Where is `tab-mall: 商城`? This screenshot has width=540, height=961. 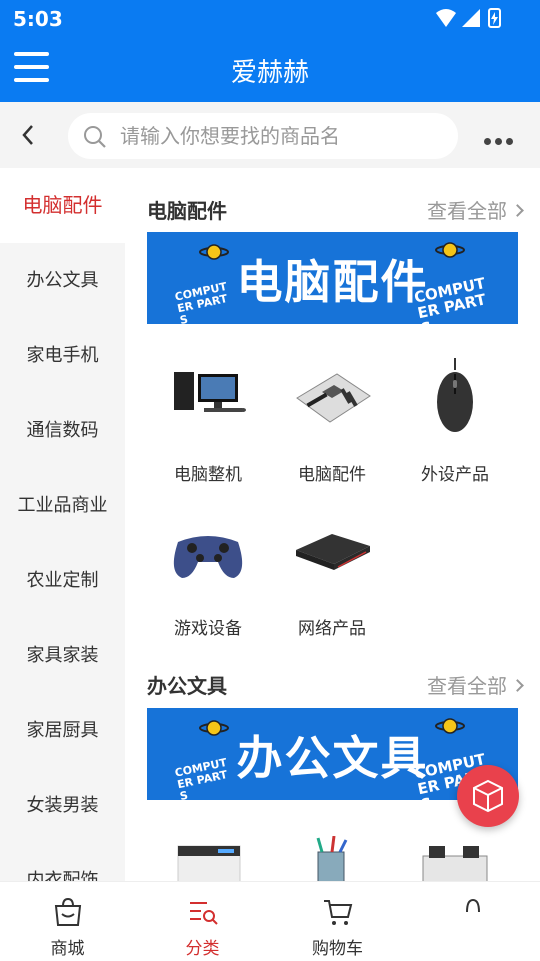 tab-mall: 商城 is located at coordinates (67, 921).